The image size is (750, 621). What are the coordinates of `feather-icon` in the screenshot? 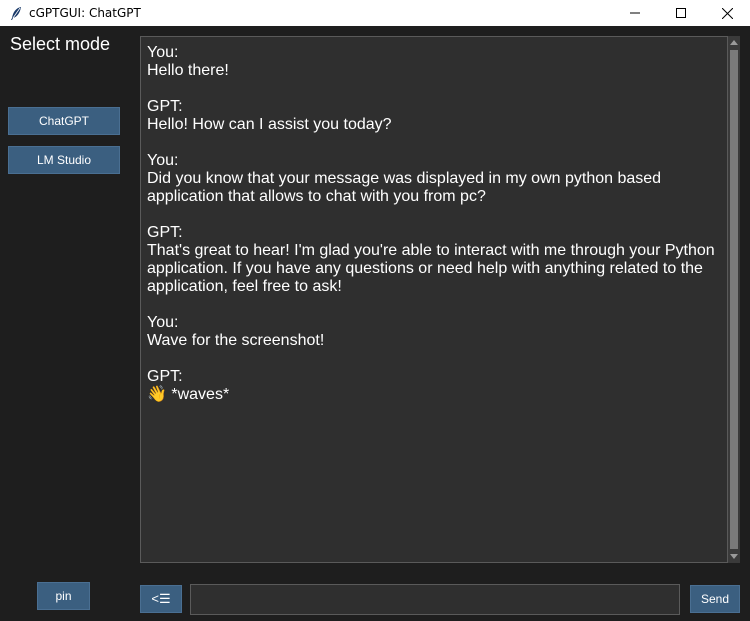 It's located at (16, 13).